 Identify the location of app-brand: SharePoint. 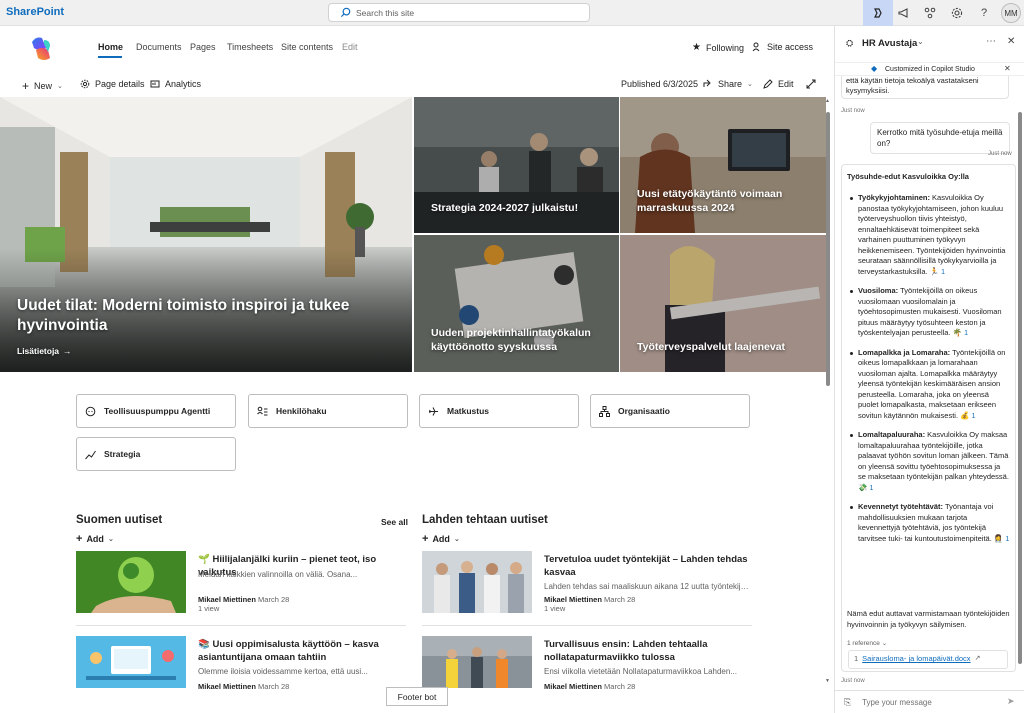
(35, 12).